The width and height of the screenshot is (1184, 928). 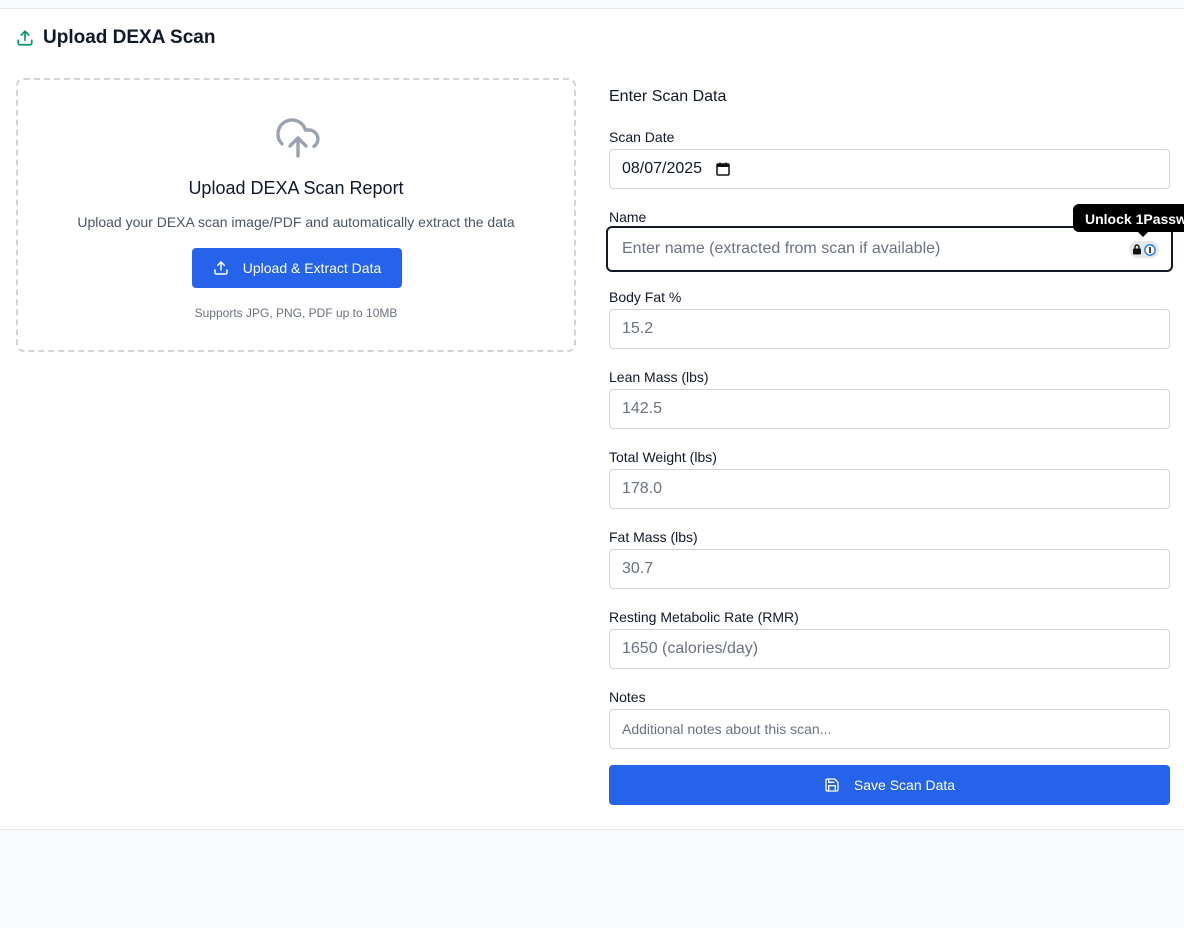 I want to click on password-manager-button, so click(x=1144, y=249).